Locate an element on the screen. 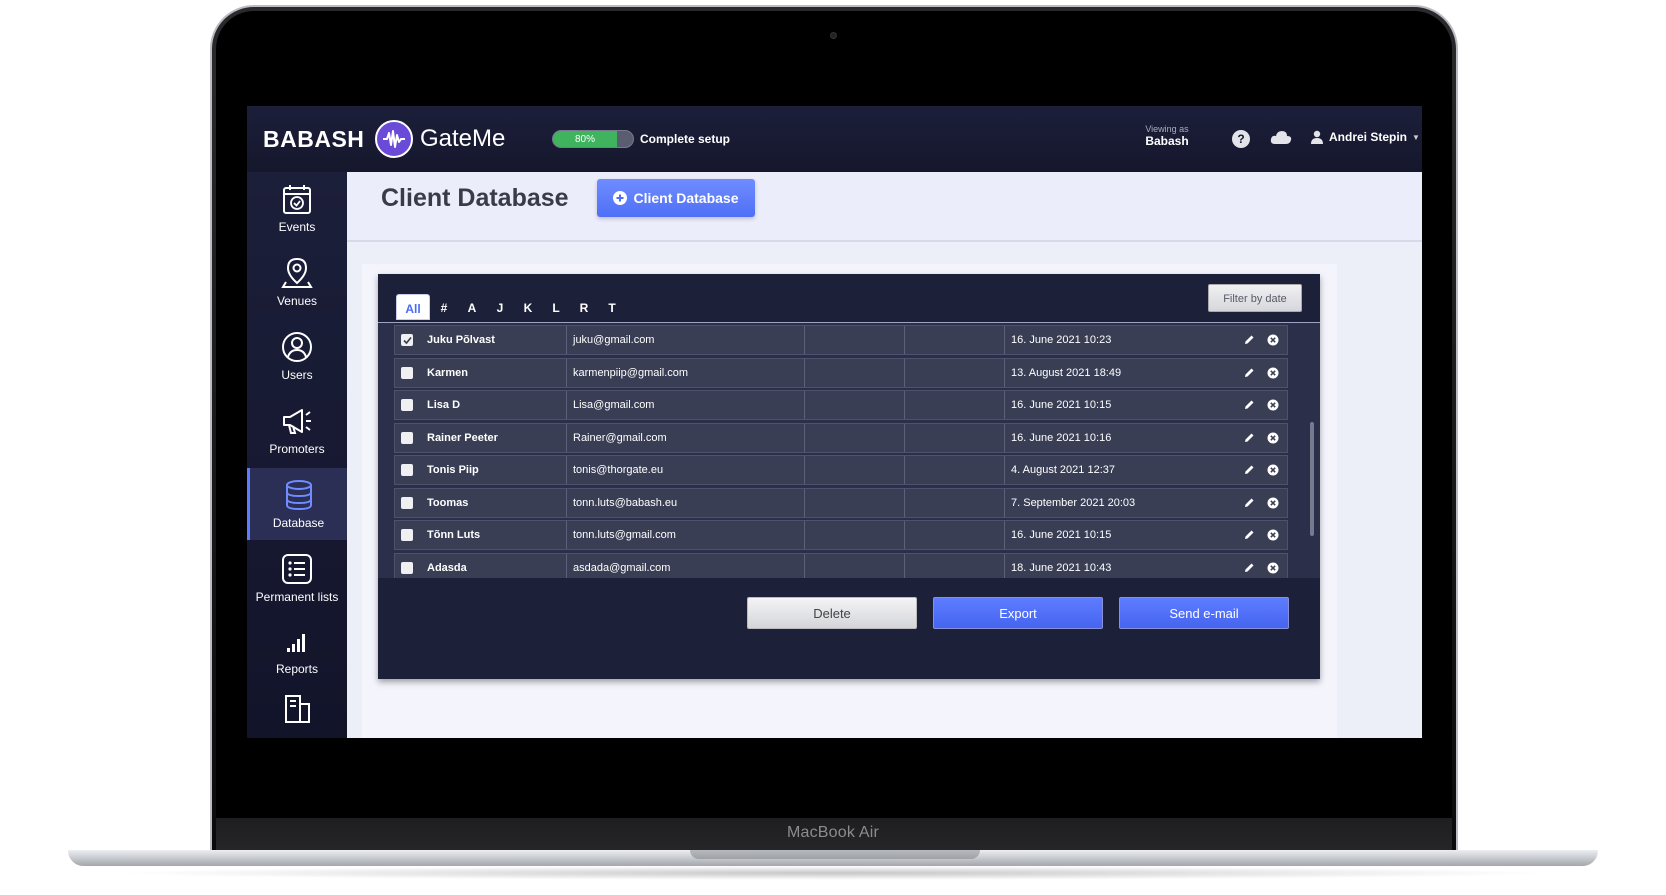  client-name: Tõnn Luts is located at coordinates (454, 535).